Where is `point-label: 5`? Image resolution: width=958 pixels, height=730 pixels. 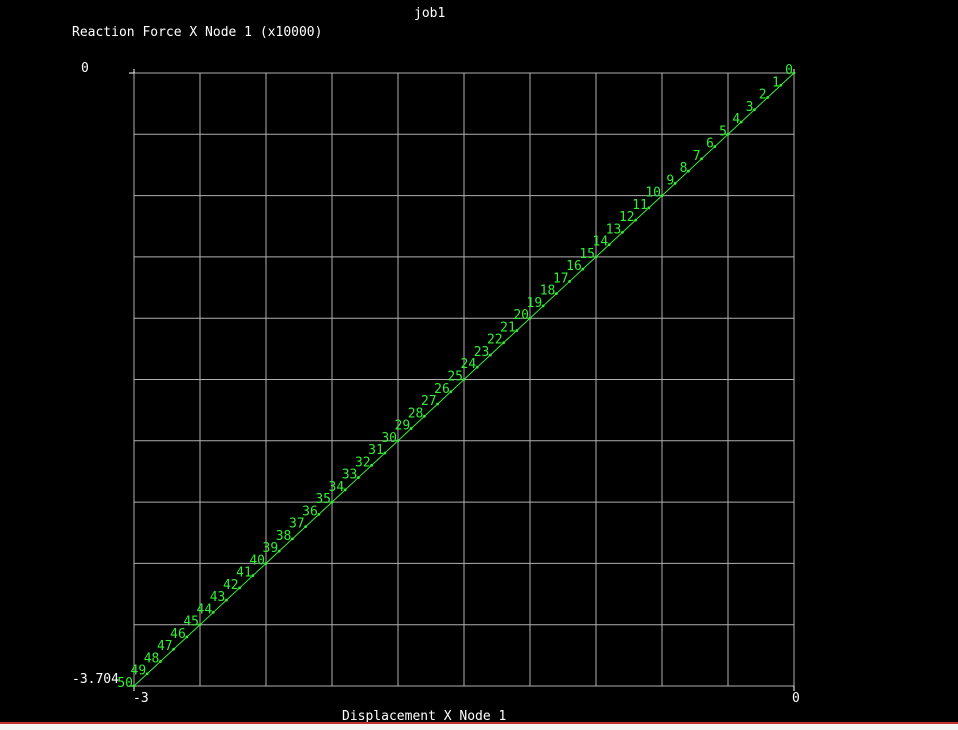
point-label: 5 is located at coordinates (723, 131).